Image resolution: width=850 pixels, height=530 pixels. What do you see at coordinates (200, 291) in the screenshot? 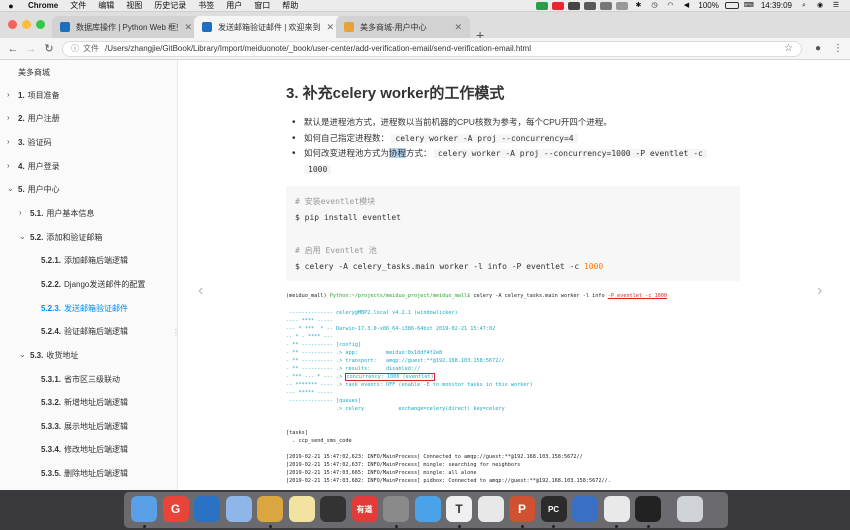
I see `prev-page-icon: ‹` at bounding box center [200, 291].